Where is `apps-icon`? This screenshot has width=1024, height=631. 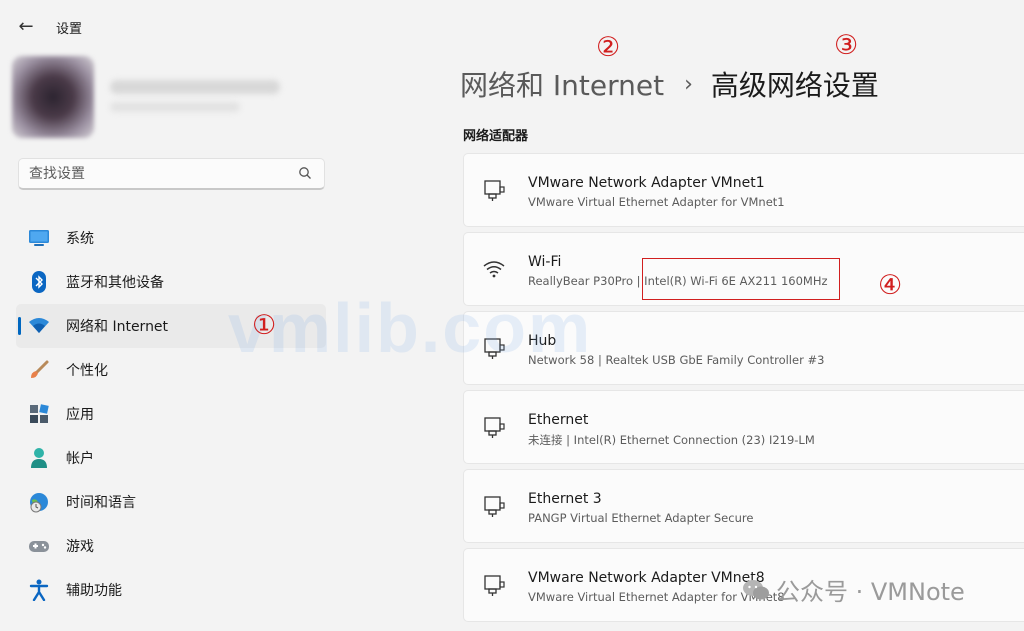
apps-icon is located at coordinates (39, 414).